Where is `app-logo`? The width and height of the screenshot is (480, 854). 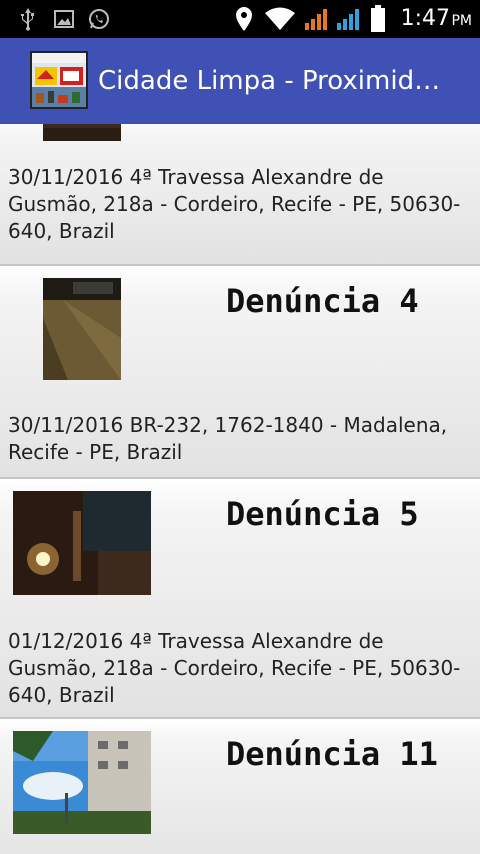
app-logo is located at coordinates (59, 80).